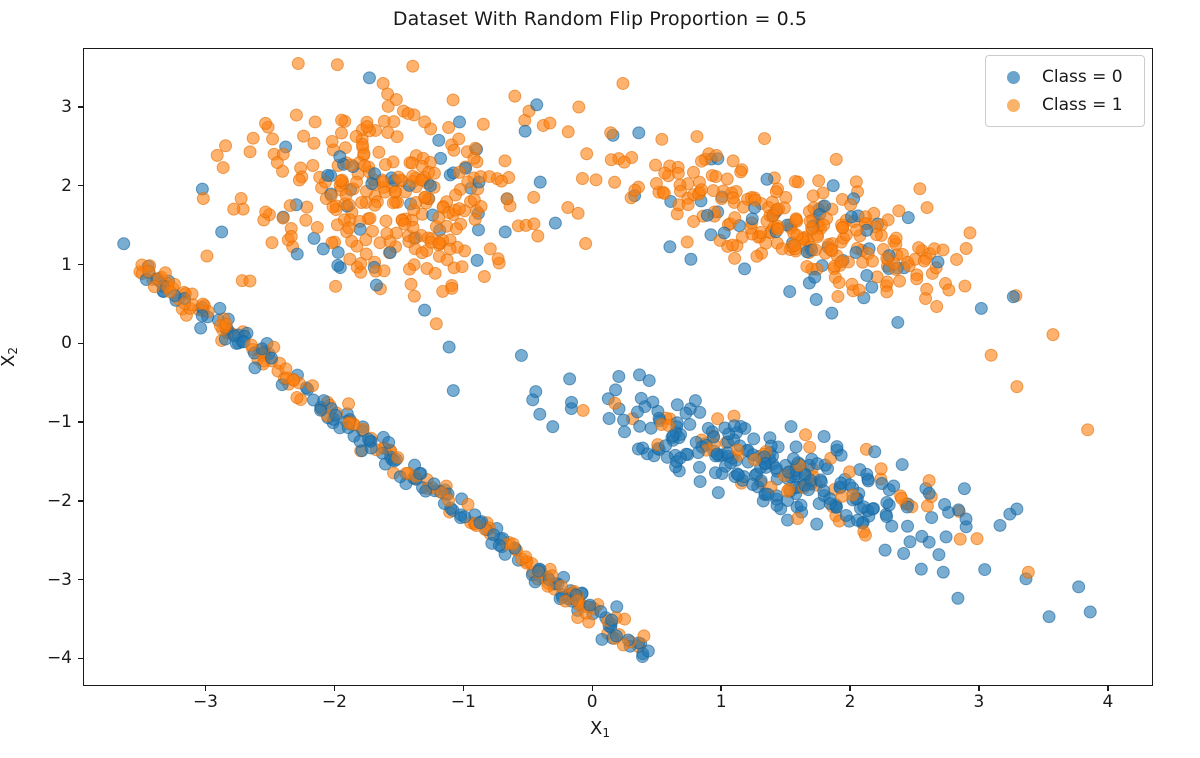 The image size is (1200, 758). I want to click on x-tick-label: 1, so click(721, 702).